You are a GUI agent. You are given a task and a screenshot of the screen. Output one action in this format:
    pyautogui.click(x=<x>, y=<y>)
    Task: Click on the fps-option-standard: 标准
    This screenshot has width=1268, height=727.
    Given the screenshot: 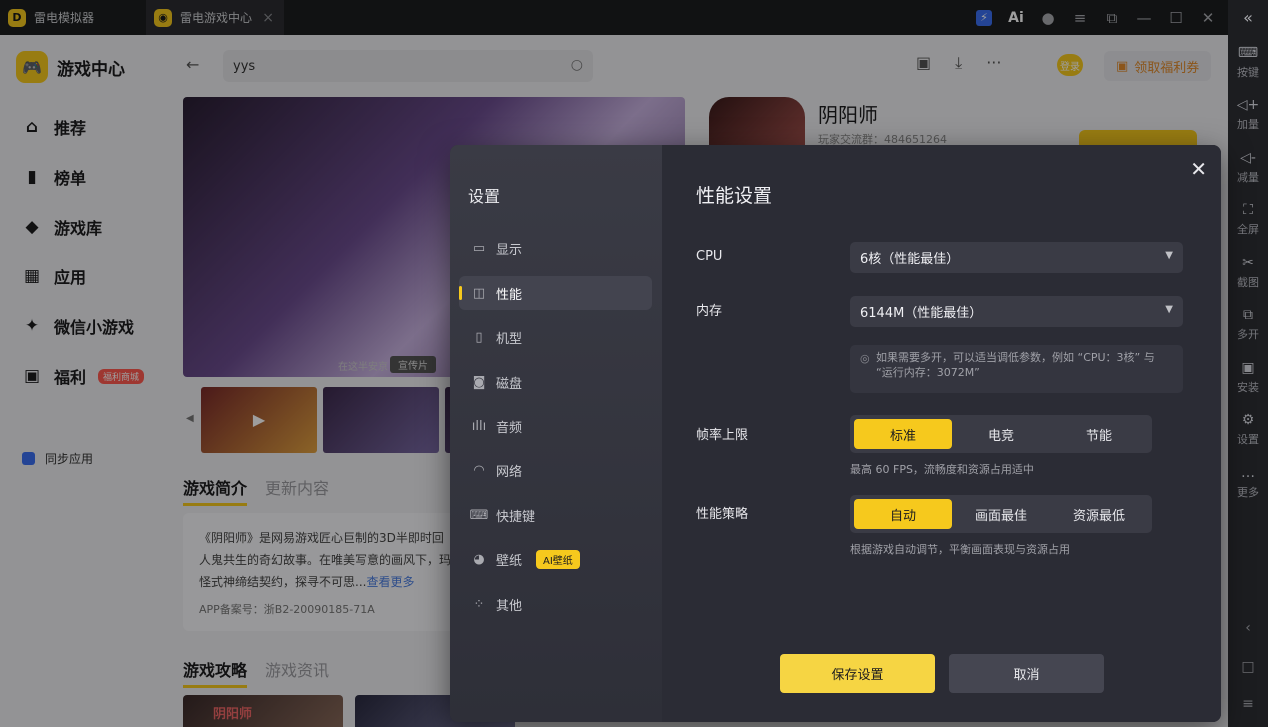 What is the action you would take?
    pyautogui.click(x=903, y=434)
    